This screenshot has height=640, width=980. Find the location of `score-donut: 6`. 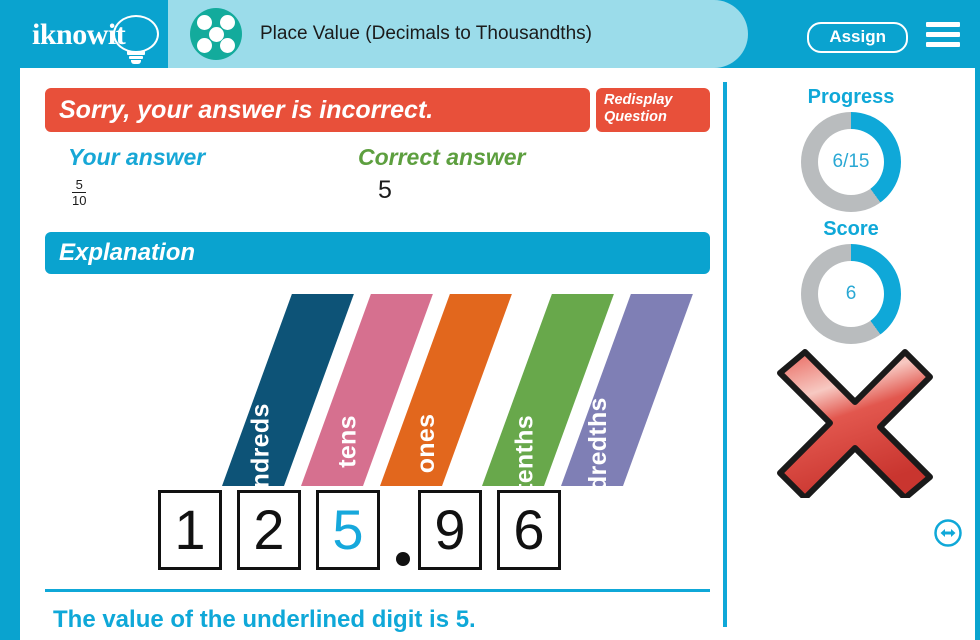

score-donut: 6 is located at coordinates (851, 294).